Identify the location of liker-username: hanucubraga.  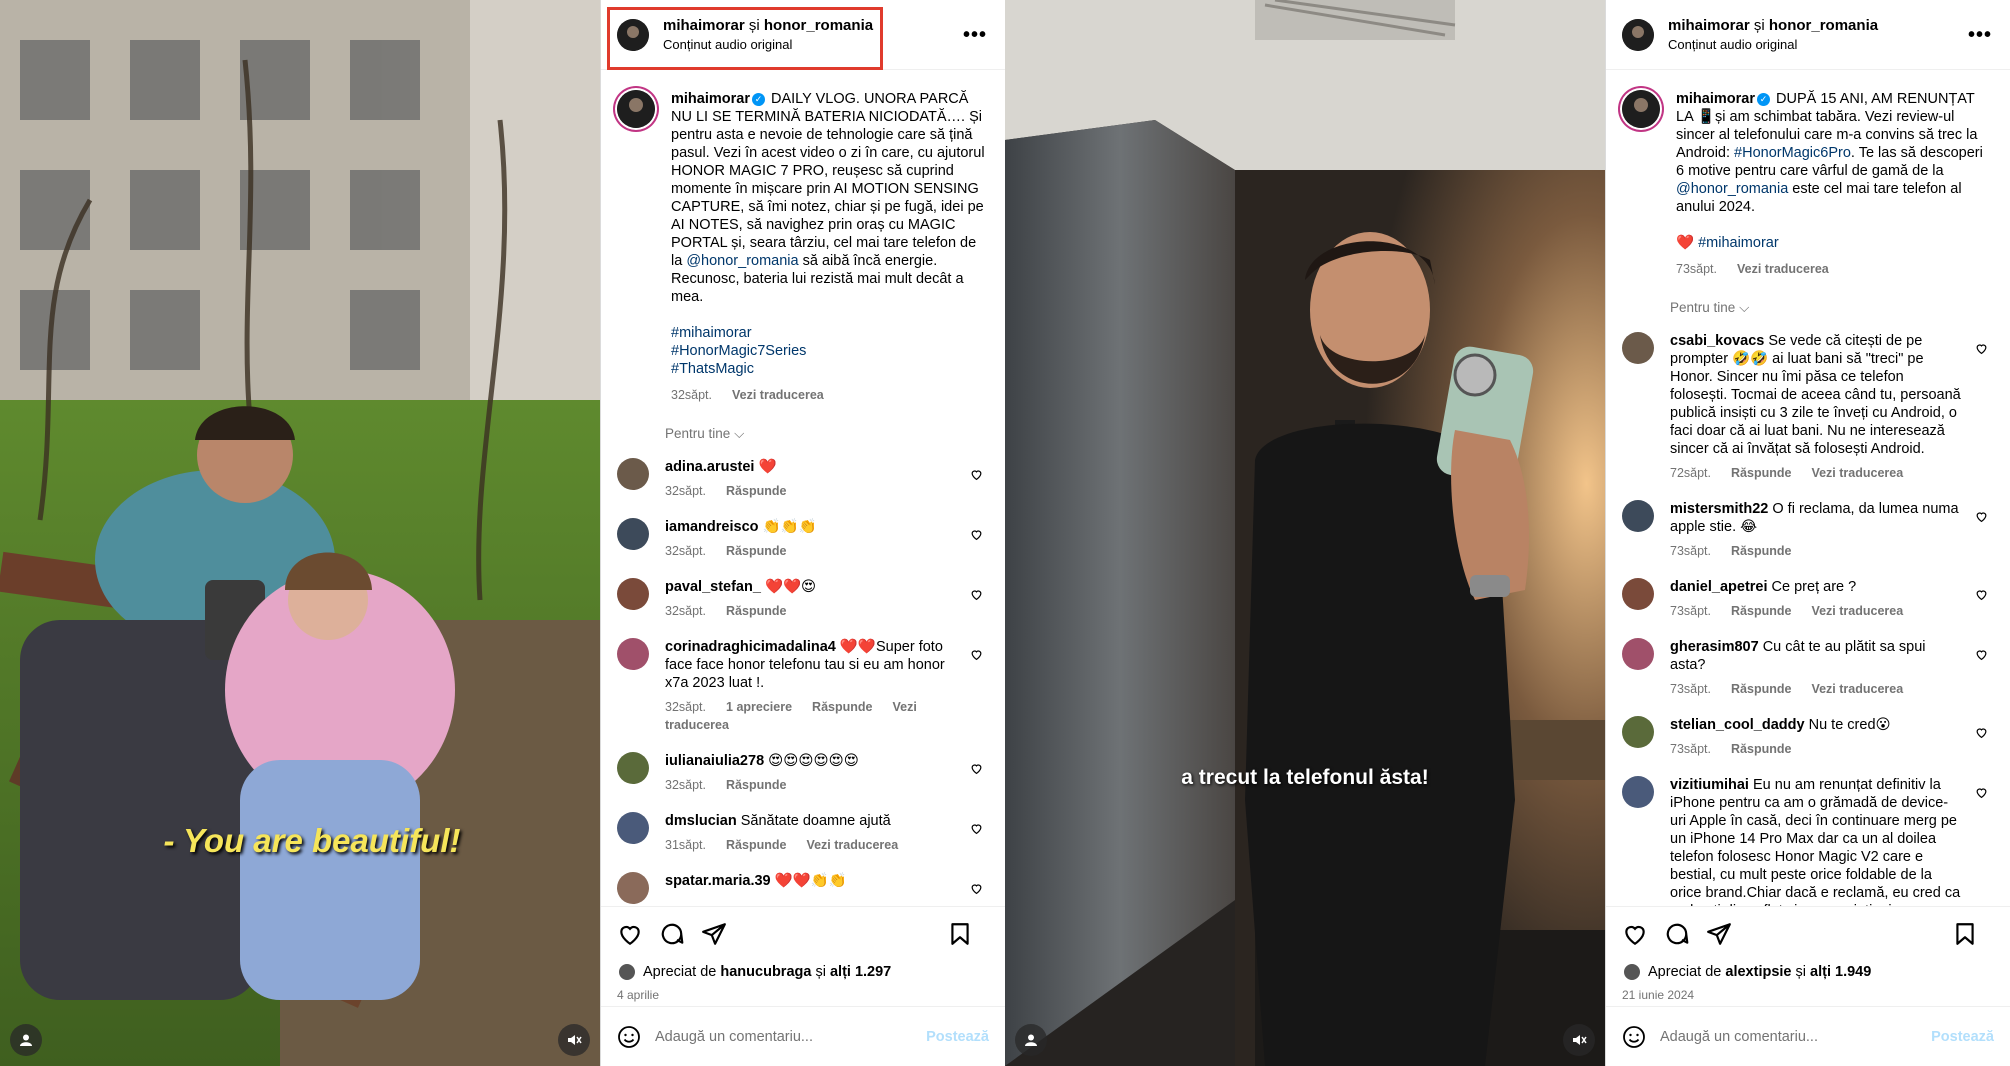
(765, 972).